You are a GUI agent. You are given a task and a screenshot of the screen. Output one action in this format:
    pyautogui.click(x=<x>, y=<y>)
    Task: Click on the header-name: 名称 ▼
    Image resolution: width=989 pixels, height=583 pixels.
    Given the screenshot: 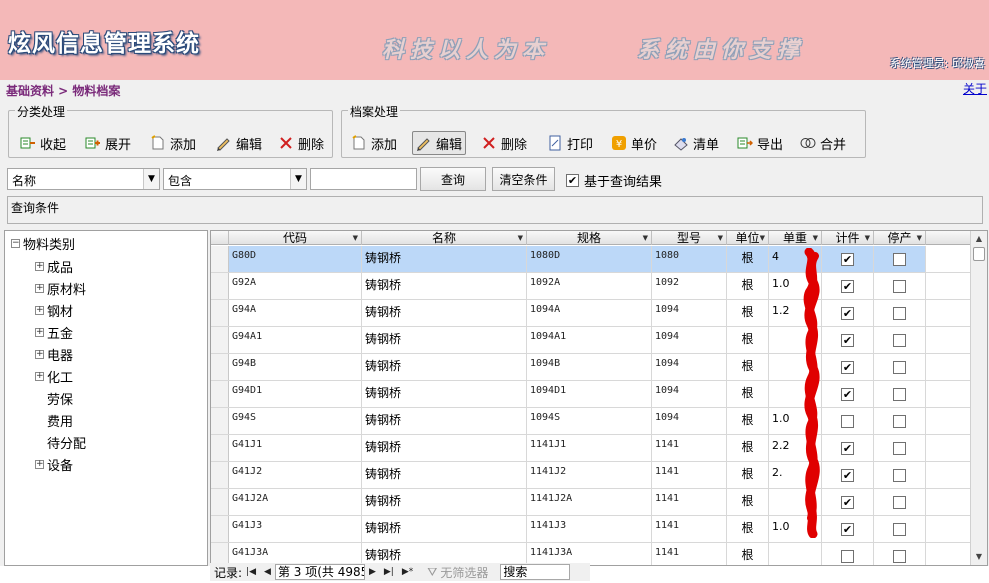 What is the action you would take?
    pyautogui.click(x=444, y=238)
    